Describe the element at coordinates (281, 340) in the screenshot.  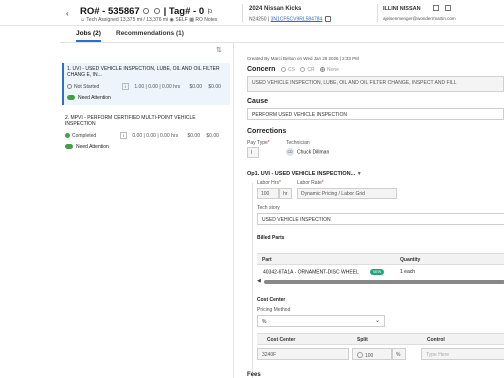
I see `col-cost-center: Cost Center` at that location.